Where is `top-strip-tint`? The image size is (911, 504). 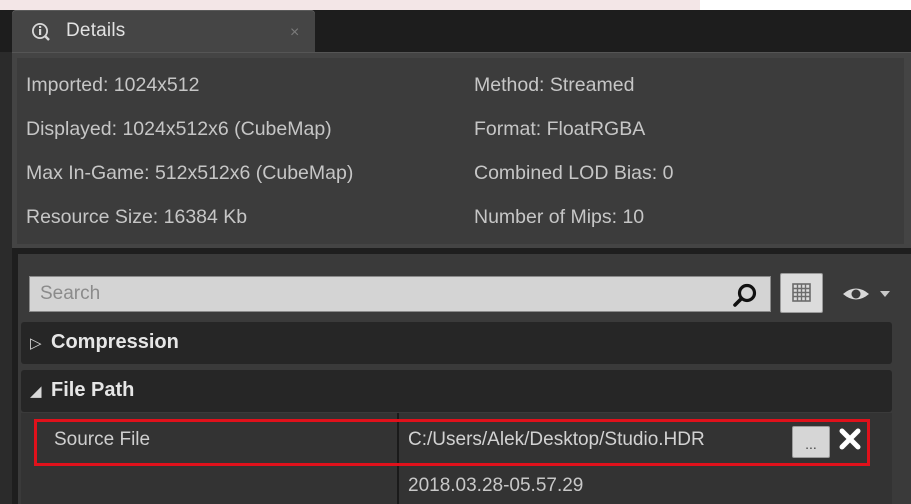
top-strip-tint is located at coordinates (350, 5).